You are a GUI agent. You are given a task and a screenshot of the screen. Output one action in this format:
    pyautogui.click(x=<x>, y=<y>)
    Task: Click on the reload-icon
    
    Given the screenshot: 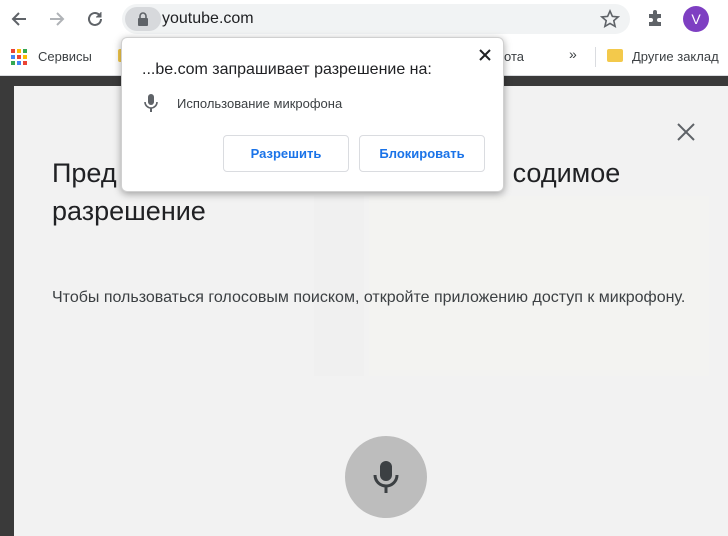 What is the action you would take?
    pyautogui.click(x=95, y=18)
    